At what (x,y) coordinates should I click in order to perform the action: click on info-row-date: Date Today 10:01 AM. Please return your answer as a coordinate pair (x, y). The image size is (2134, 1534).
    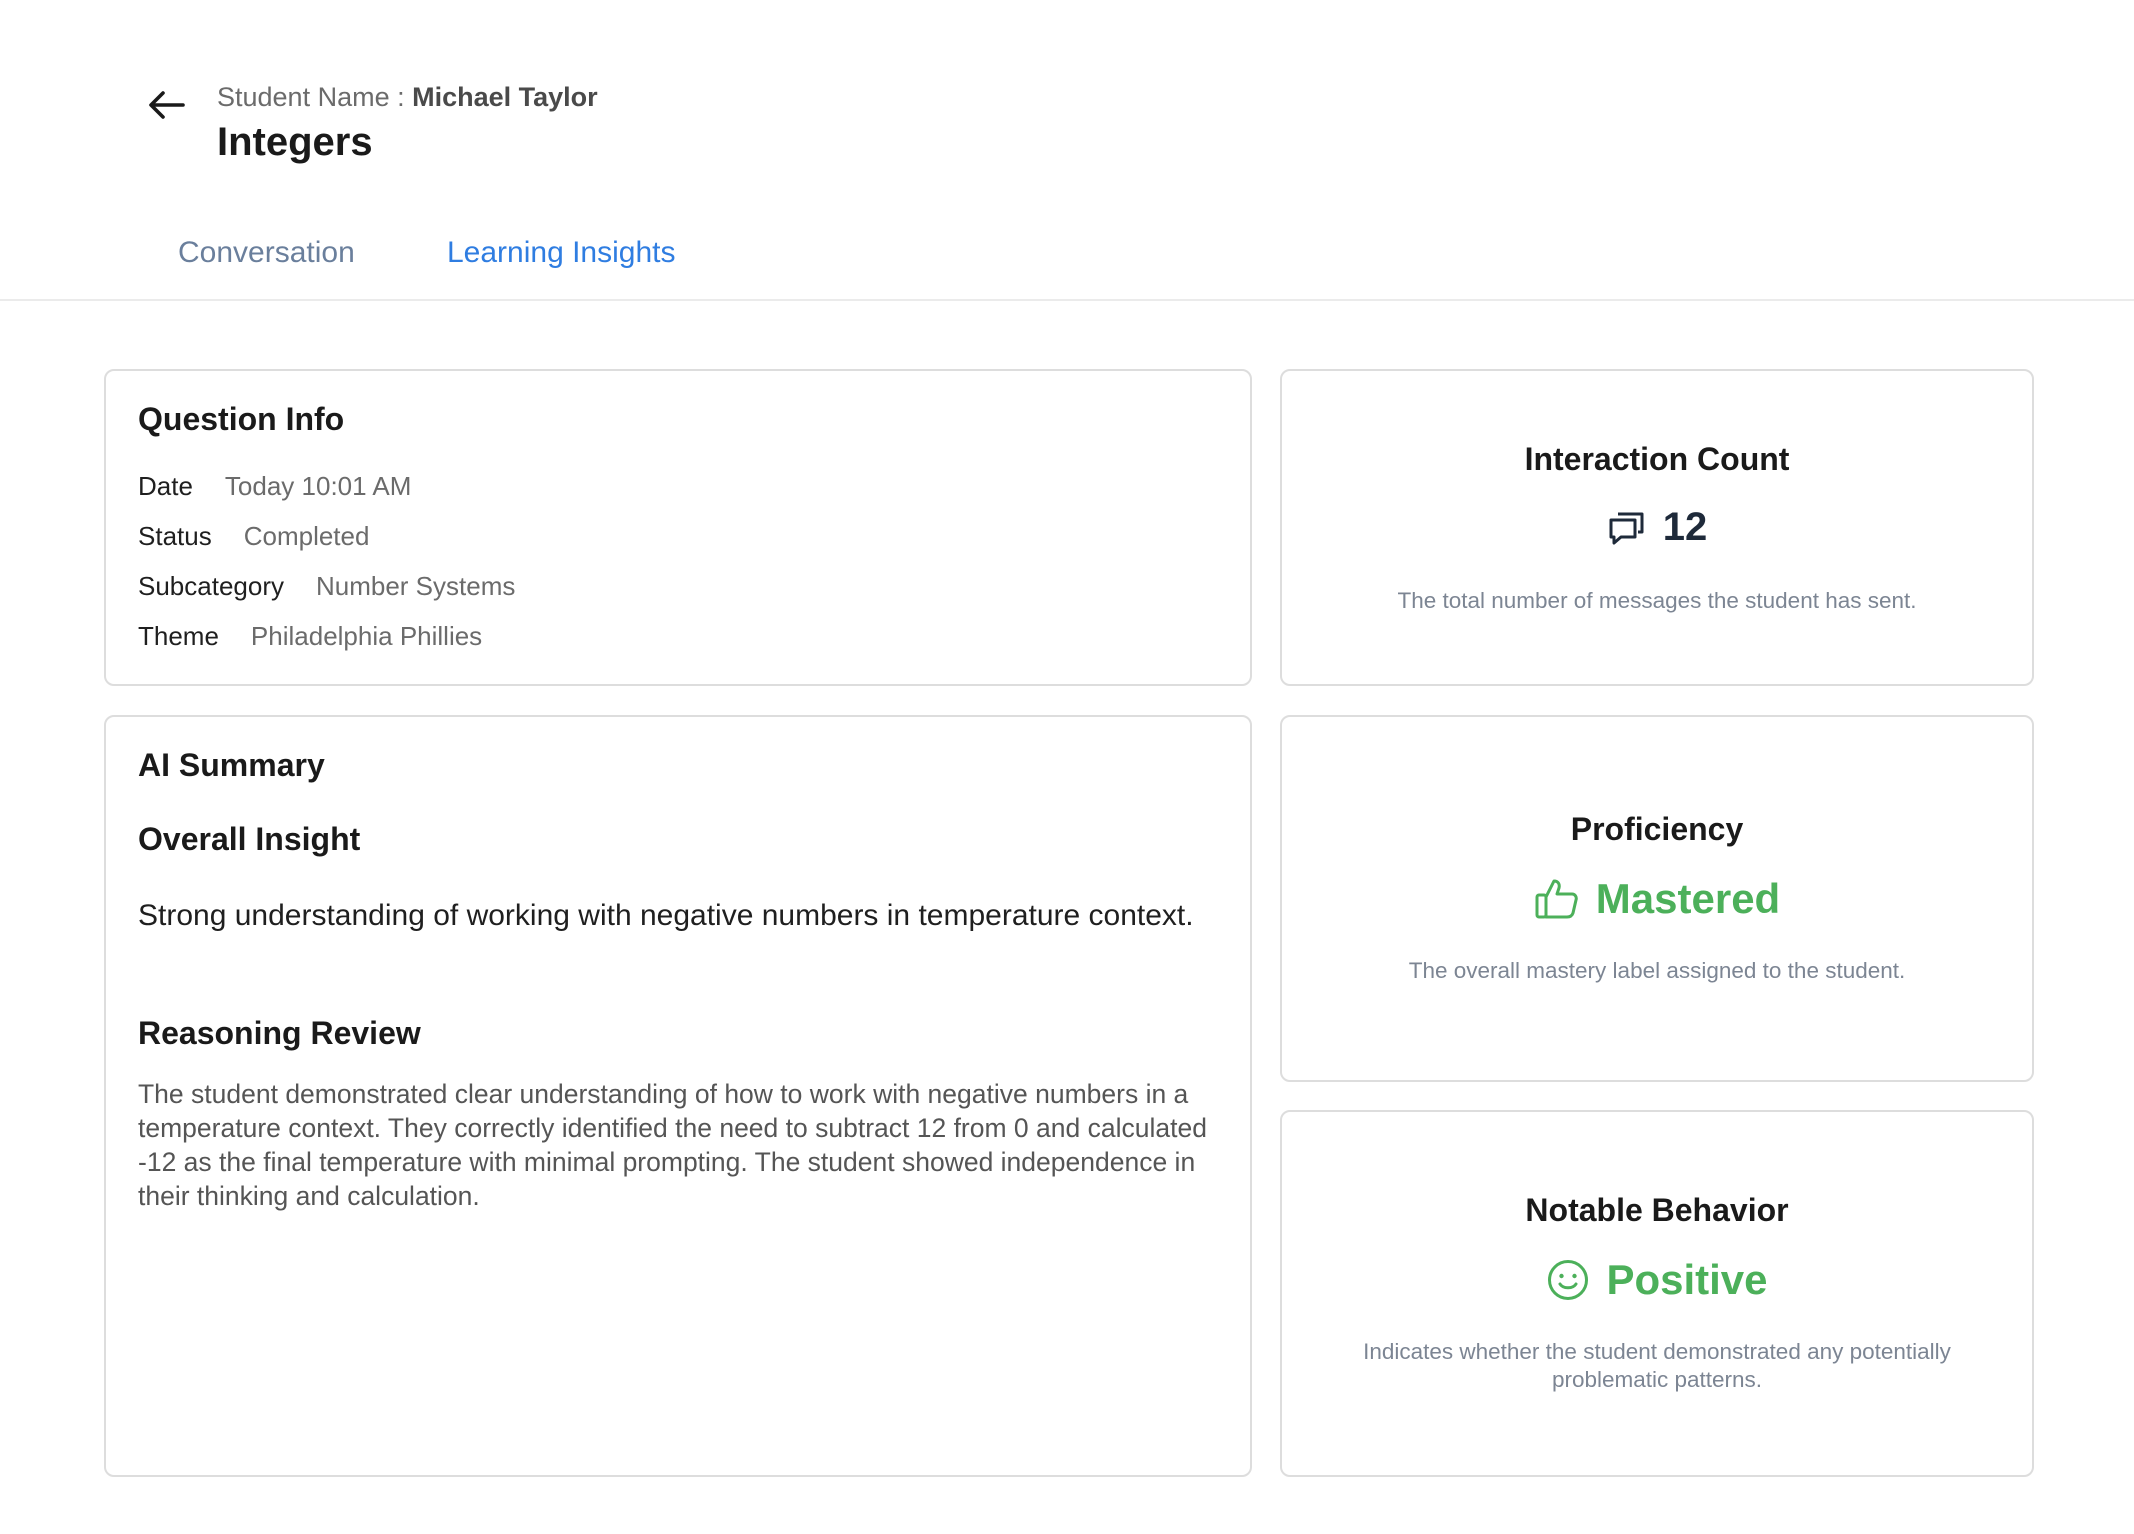
    Looking at the image, I should click on (274, 486).